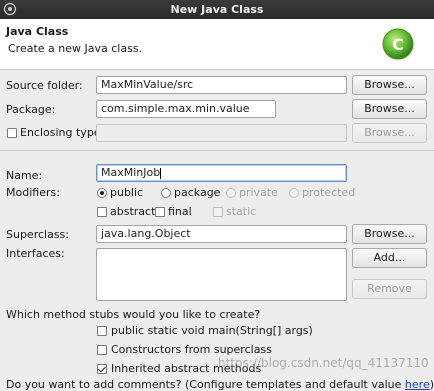  I want to click on modifier-public-radio, so click(102, 193).